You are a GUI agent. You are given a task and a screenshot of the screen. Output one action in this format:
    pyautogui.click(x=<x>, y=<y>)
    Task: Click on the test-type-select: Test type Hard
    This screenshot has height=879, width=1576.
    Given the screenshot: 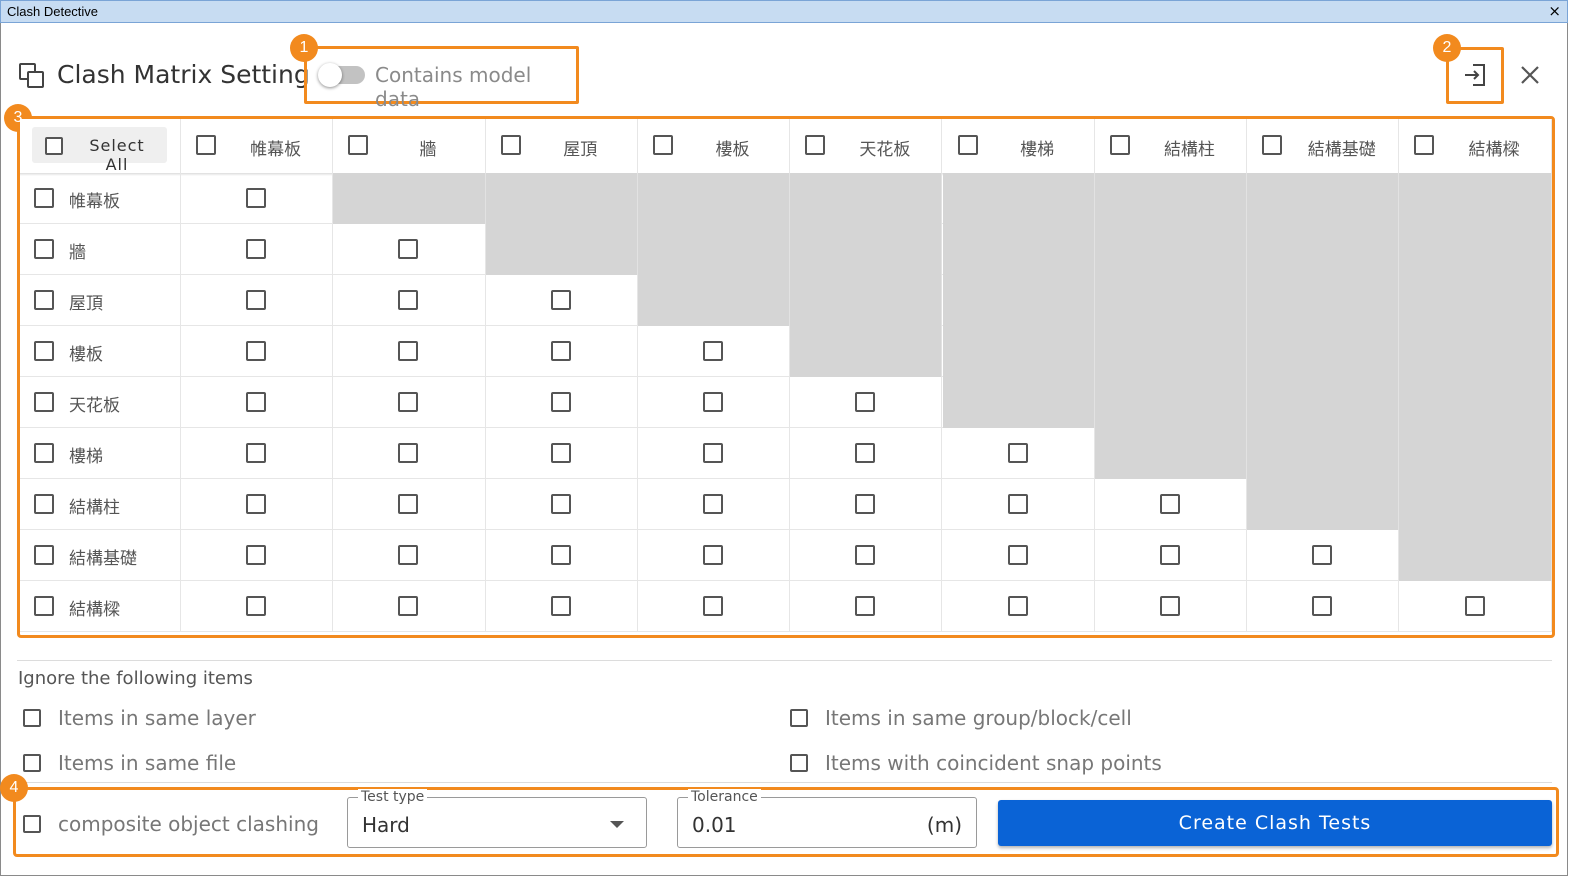 What is the action you would take?
    pyautogui.click(x=497, y=818)
    